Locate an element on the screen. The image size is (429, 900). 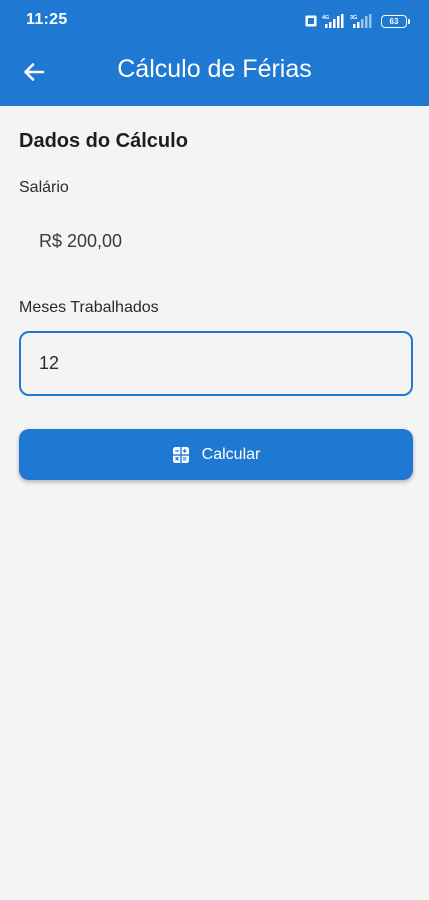
months-worked-label: Meses Trabalhados is located at coordinates (89, 307).